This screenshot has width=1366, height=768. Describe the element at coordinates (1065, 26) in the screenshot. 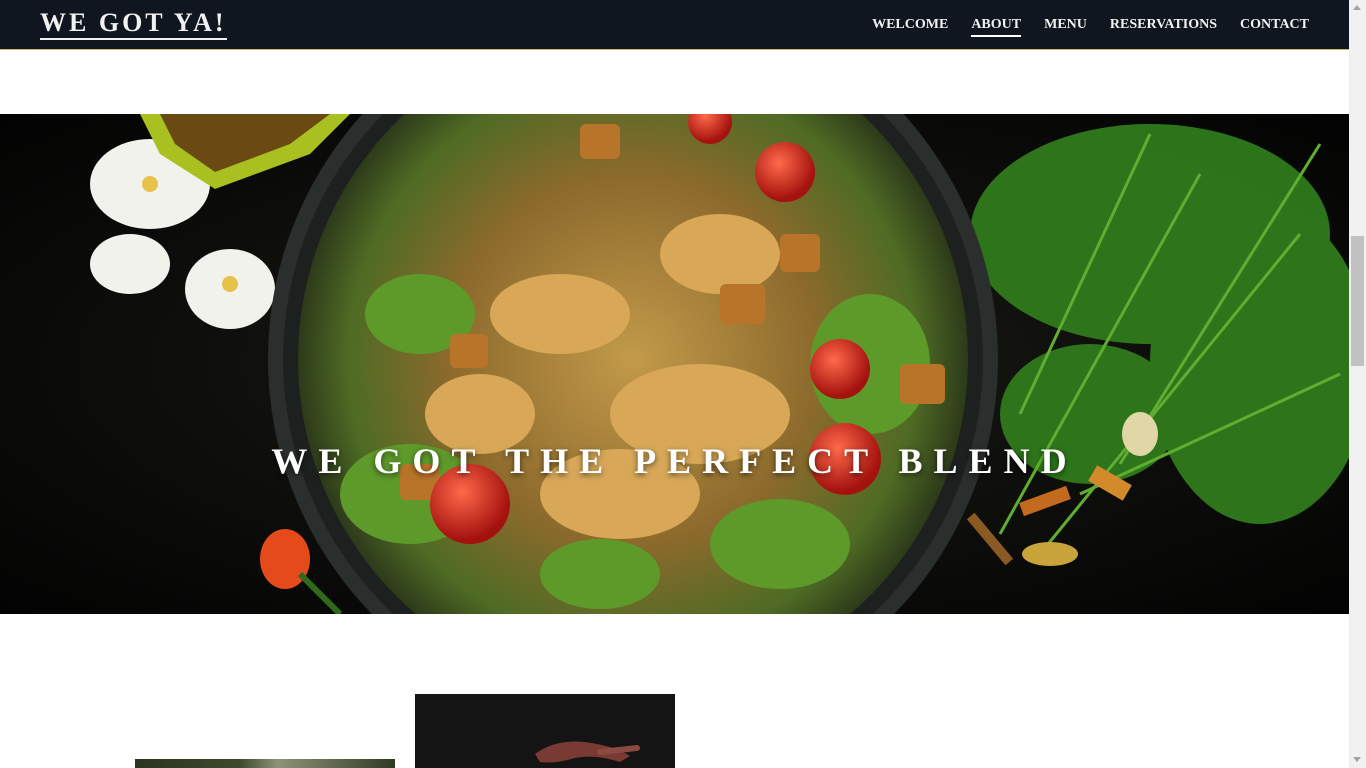

I see `nav-link-menu: MENU` at that location.